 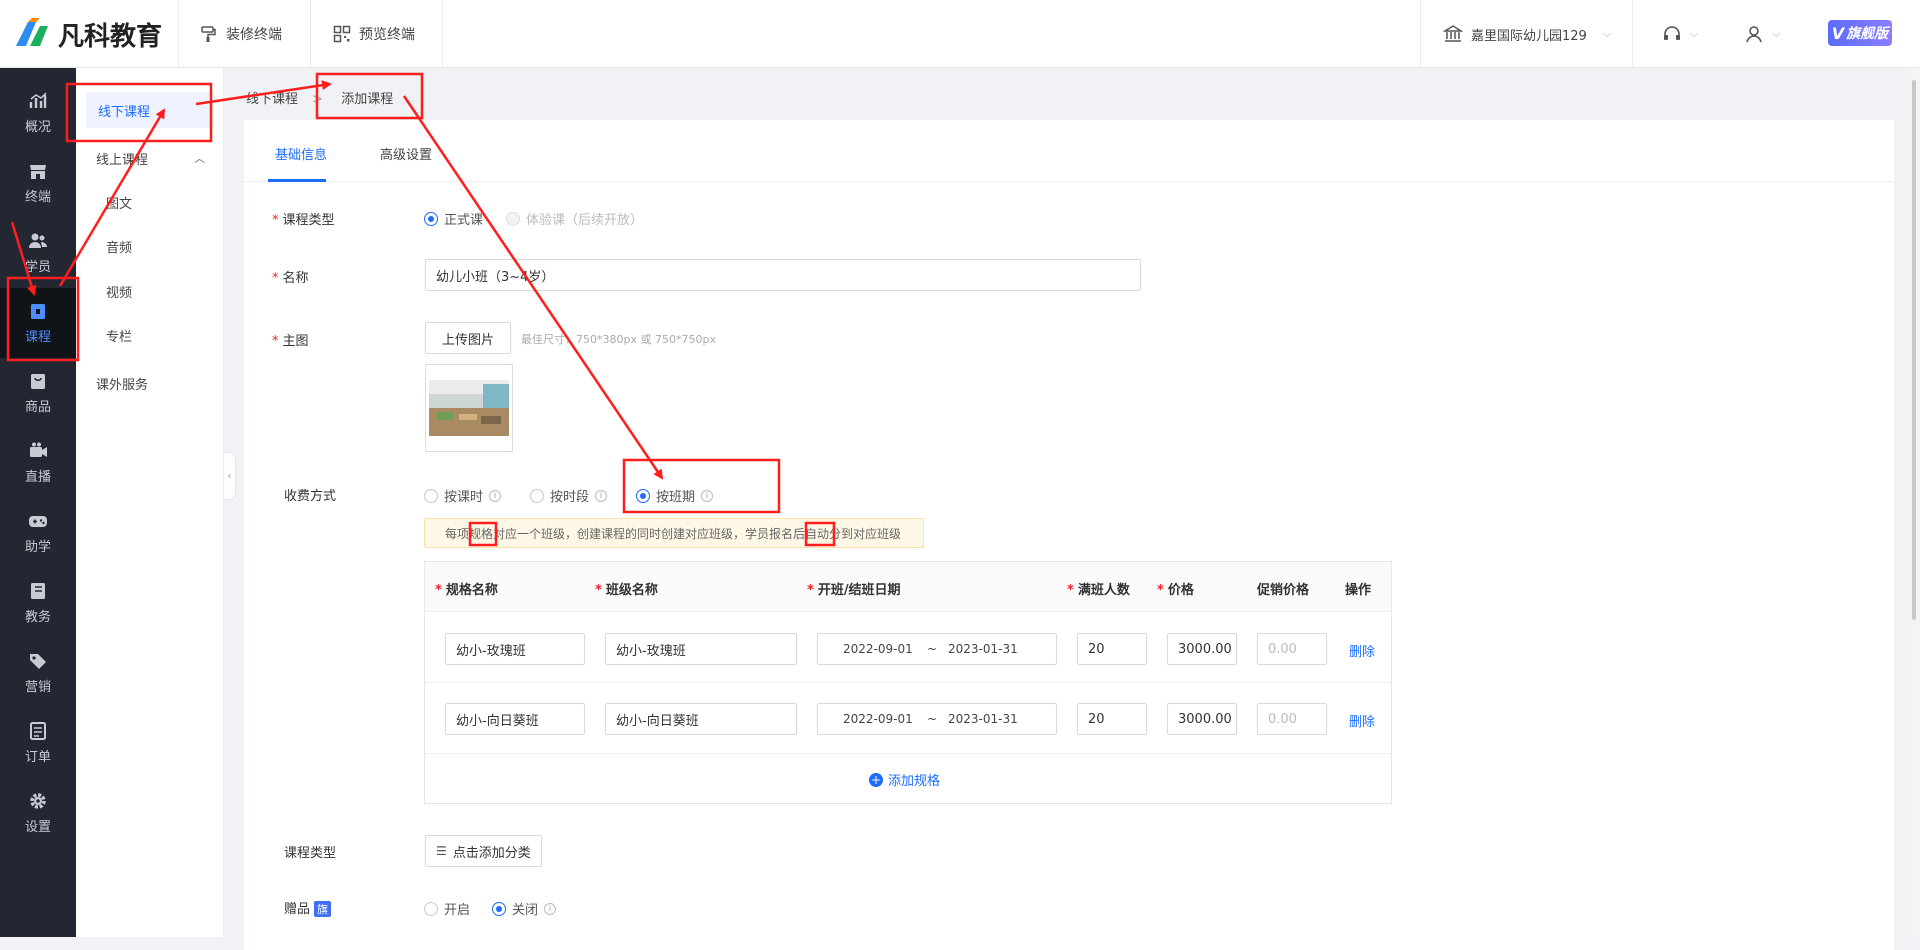 What do you see at coordinates (464, 220) in the screenshot?
I see `radio-label: 正式课` at bounding box center [464, 220].